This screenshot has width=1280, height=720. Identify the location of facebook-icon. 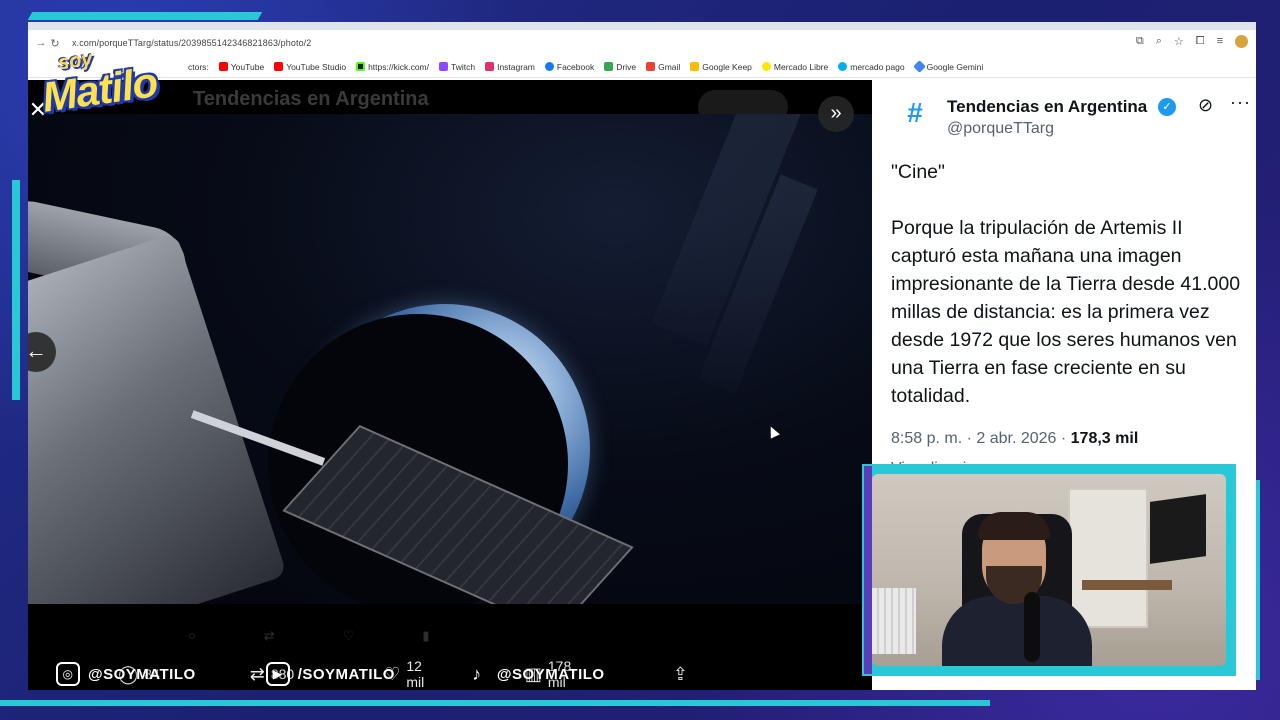
(549, 66).